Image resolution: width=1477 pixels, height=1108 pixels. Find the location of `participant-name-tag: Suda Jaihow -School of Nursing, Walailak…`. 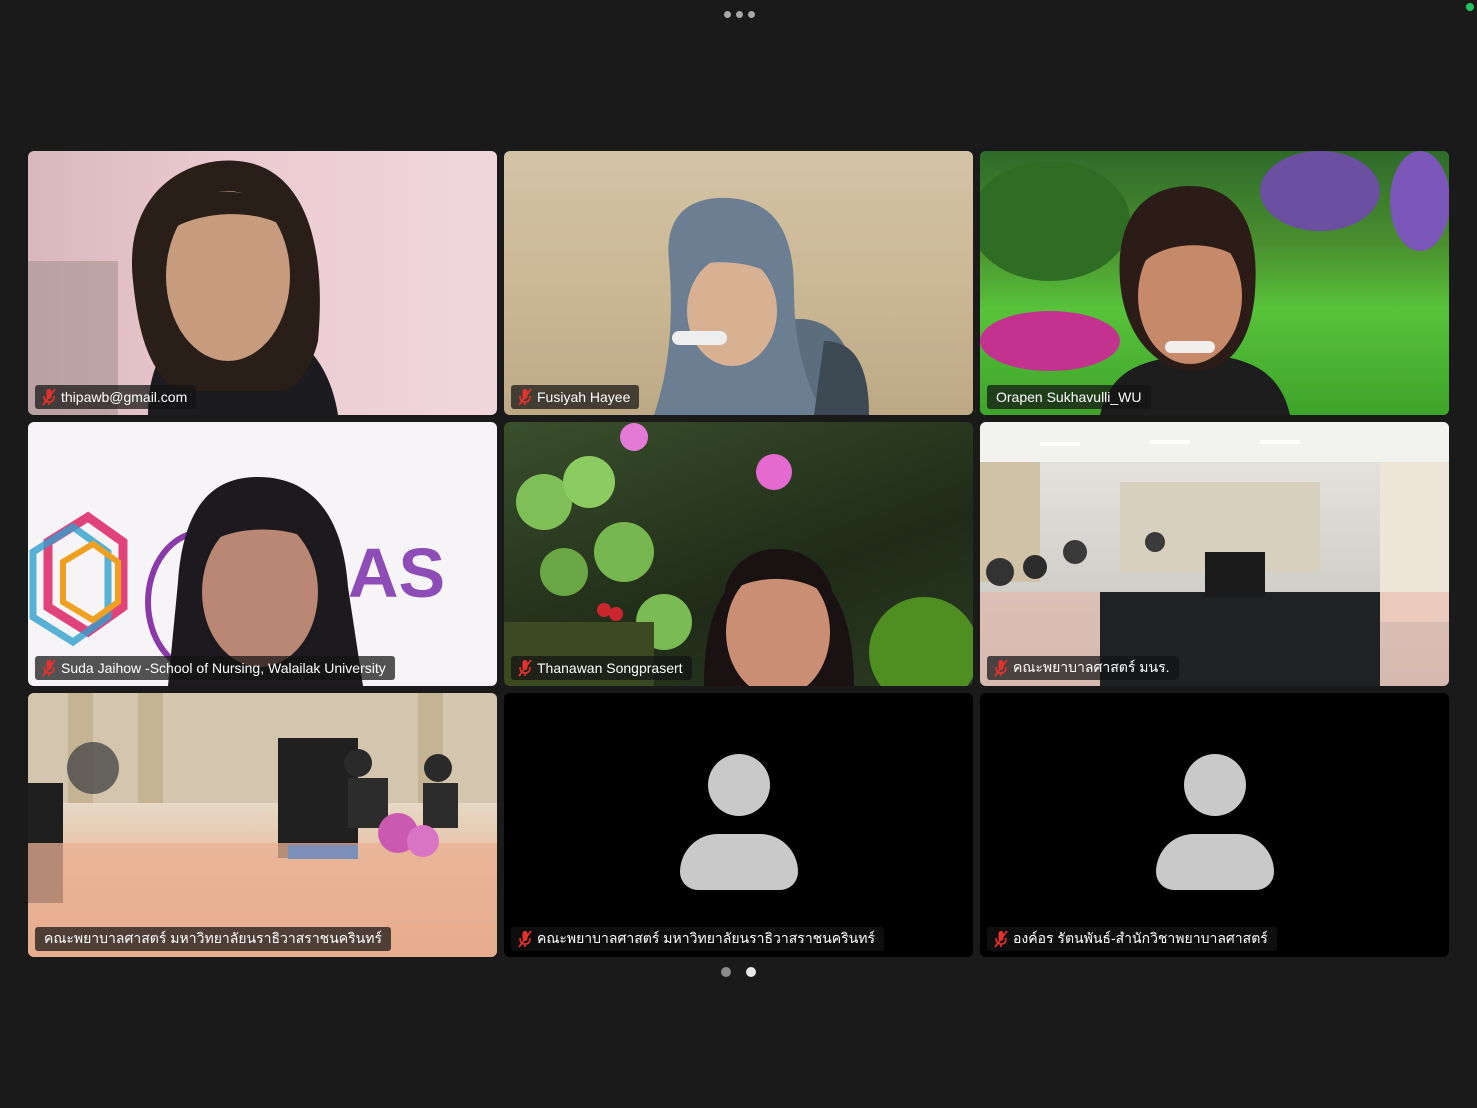

participant-name-tag: Suda Jaihow -School of Nursing, Walailak… is located at coordinates (215, 668).